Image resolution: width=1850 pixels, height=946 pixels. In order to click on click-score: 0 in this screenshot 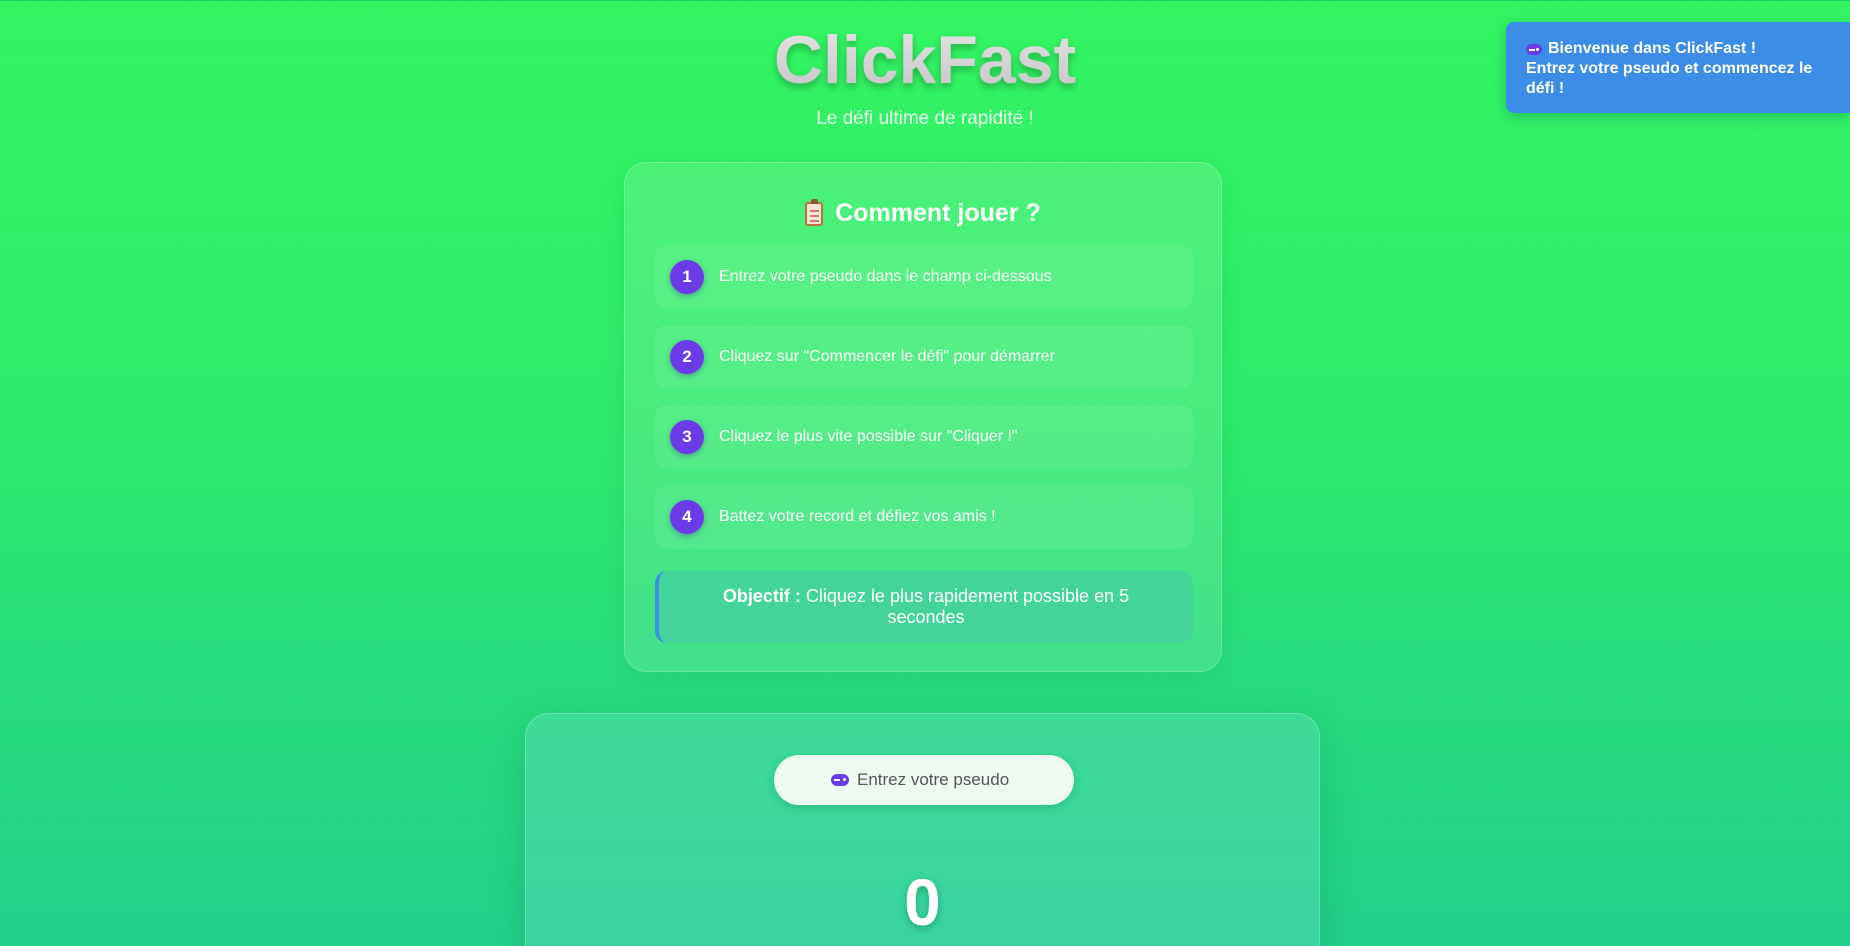, I will do `click(922, 902)`.